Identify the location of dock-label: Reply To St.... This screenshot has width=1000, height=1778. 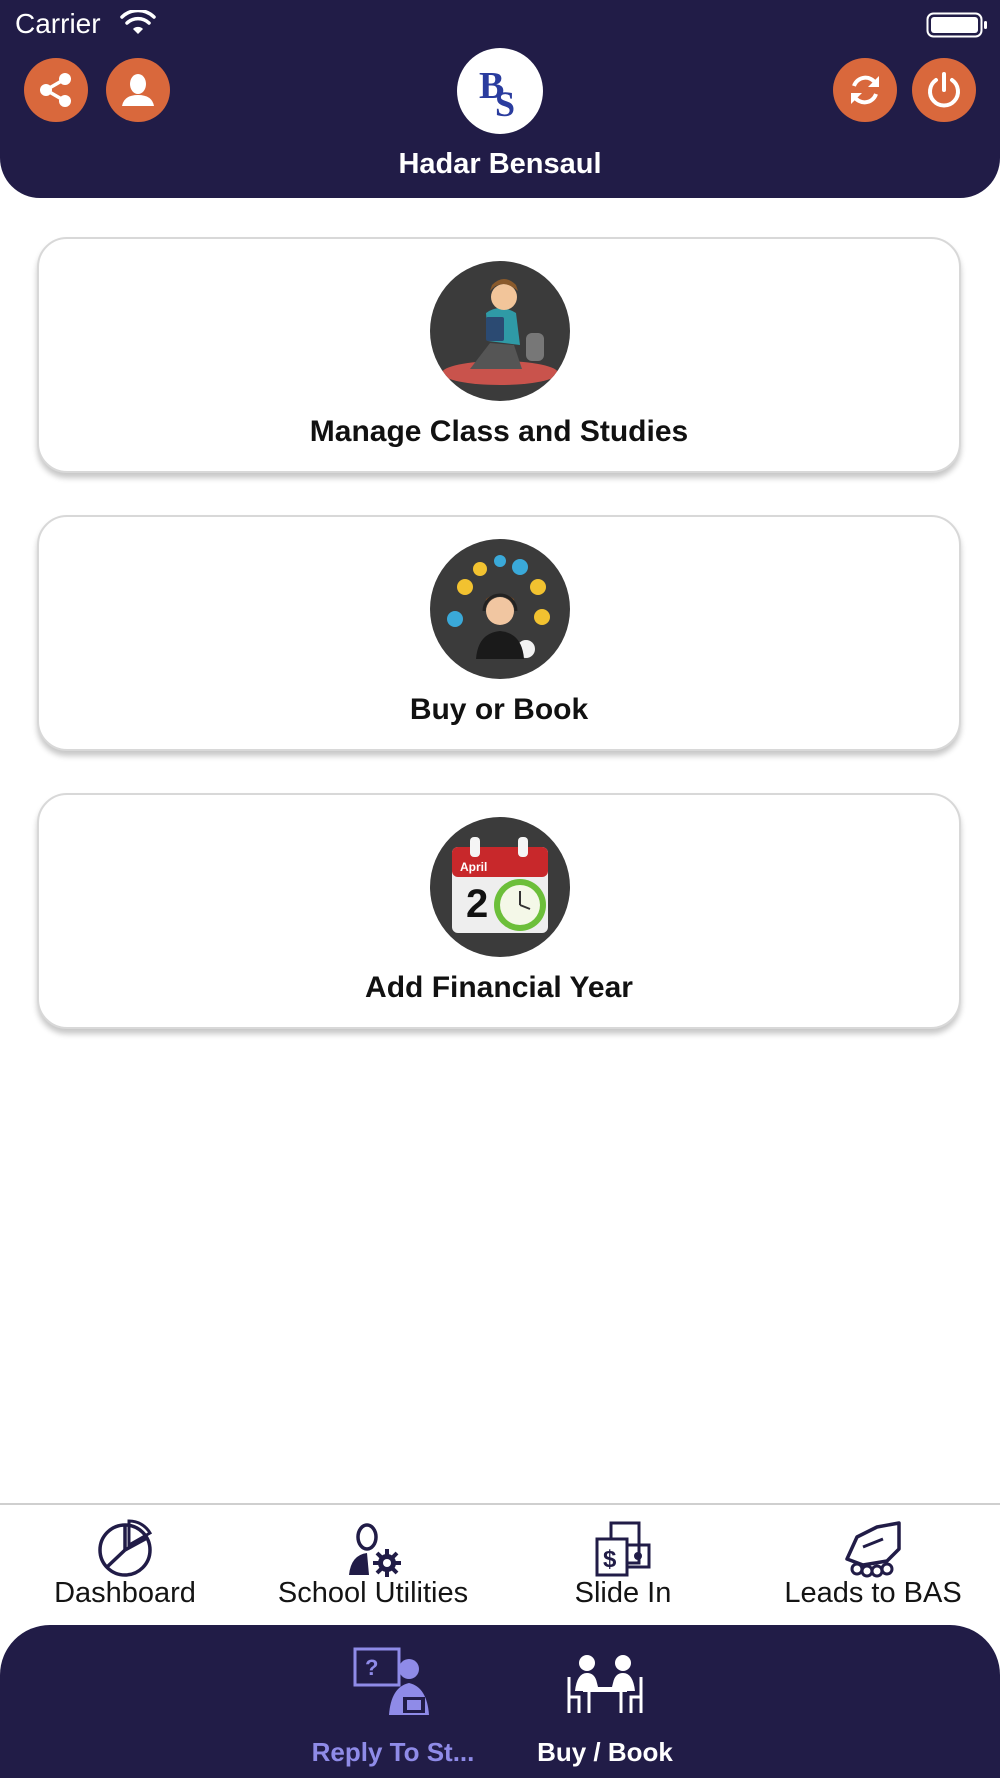
(393, 1752).